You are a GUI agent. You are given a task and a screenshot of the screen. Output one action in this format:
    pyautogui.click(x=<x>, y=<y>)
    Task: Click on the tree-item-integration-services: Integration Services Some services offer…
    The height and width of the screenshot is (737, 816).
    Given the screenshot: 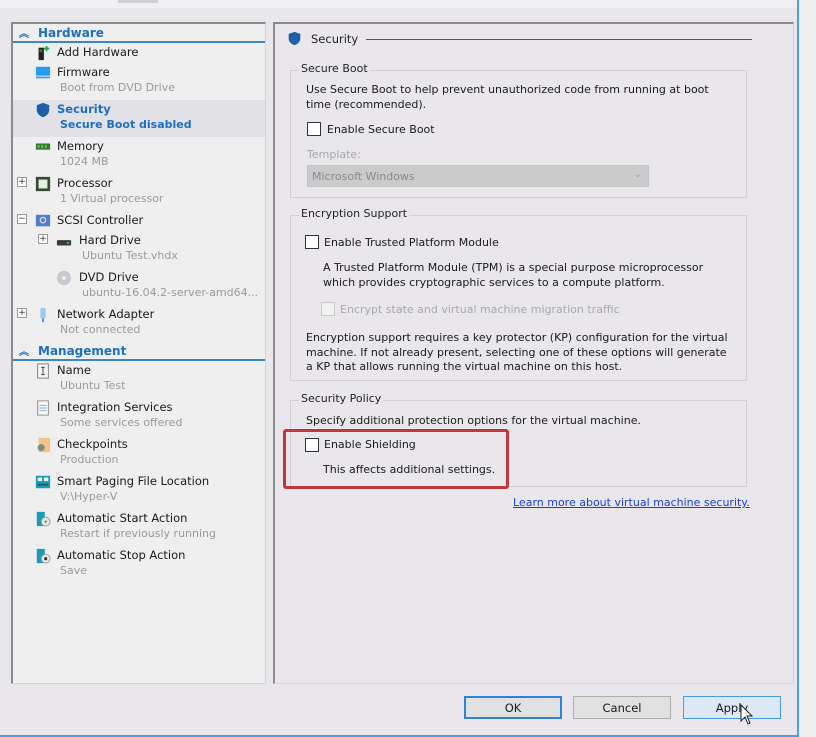 What is the action you would take?
    pyautogui.click(x=139, y=416)
    